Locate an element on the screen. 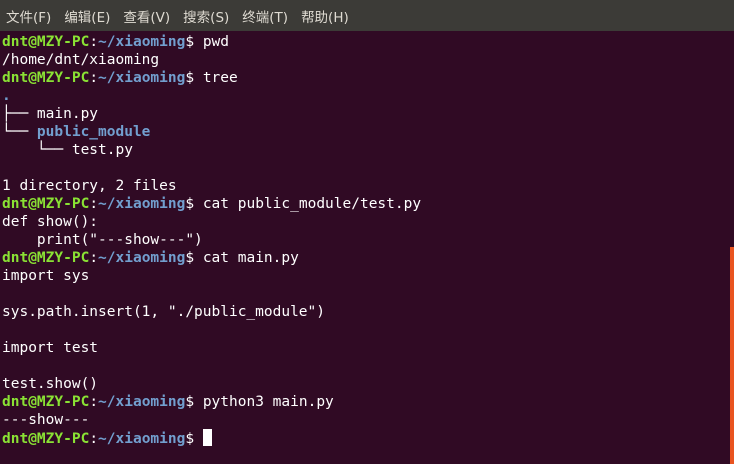 The image size is (734, 464). output-line: /home/dnt/xiaoming is located at coordinates (80, 60).